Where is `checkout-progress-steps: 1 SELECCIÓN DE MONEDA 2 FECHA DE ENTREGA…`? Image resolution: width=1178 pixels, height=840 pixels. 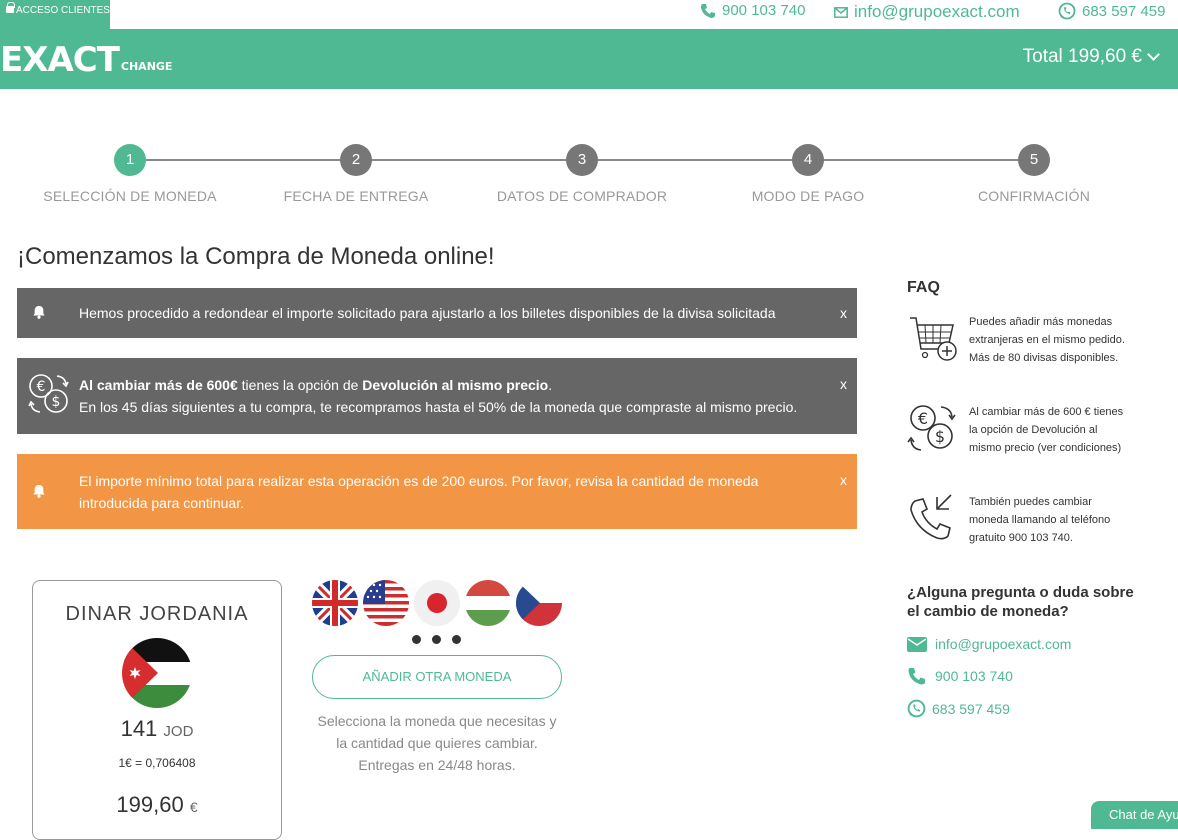
checkout-progress-steps: 1 SELECCIÓN DE MONEDA 2 FECHA DE ENTREGA… is located at coordinates (589, 179).